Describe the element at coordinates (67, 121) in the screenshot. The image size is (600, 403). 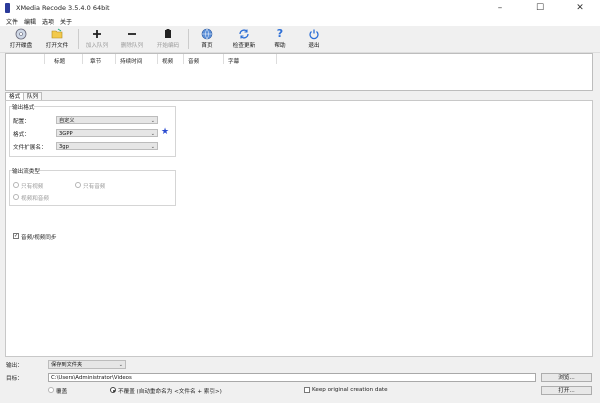
I see `profile-value: 自定义` at that location.